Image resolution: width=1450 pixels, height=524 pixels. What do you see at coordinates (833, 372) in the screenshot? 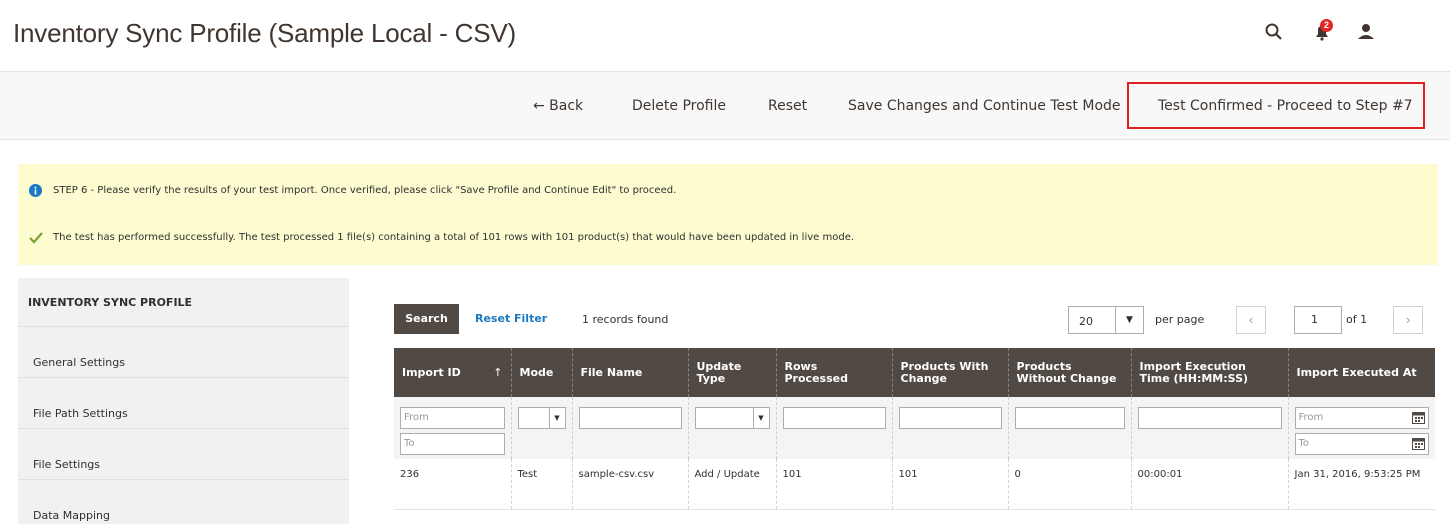
I see `column-header-rows-processed: Rows Processed` at bounding box center [833, 372].